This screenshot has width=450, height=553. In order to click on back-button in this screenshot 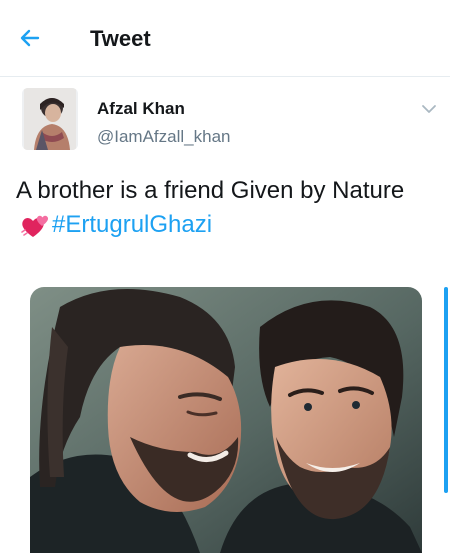, I will do `click(30, 38)`.